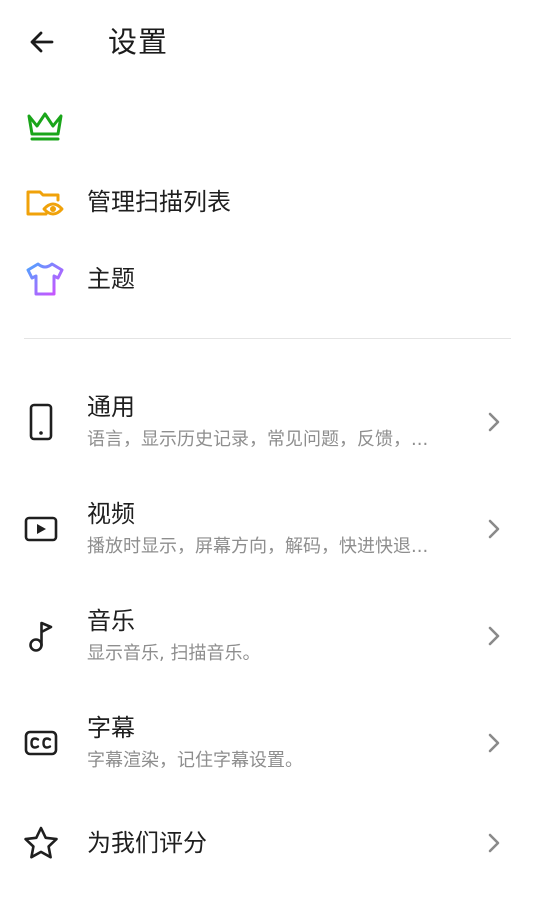 The image size is (535, 915). Describe the element at coordinates (267, 636) in the screenshot. I see `settings-item-music: 音乐 显示音乐, 扫描音乐。` at that location.